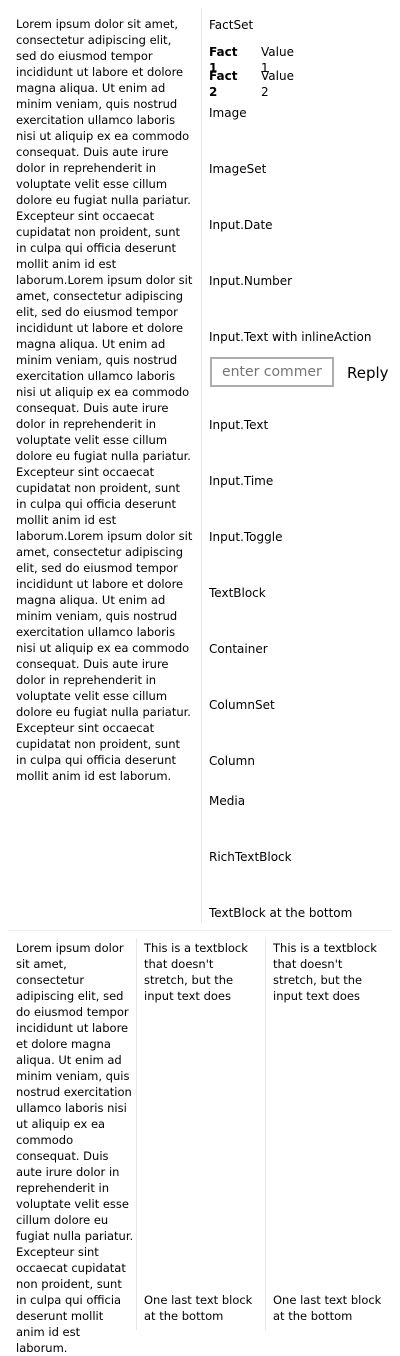 This screenshot has width=400, height=1356. Describe the element at coordinates (227, 801) in the screenshot. I see `media-label: Media` at that location.